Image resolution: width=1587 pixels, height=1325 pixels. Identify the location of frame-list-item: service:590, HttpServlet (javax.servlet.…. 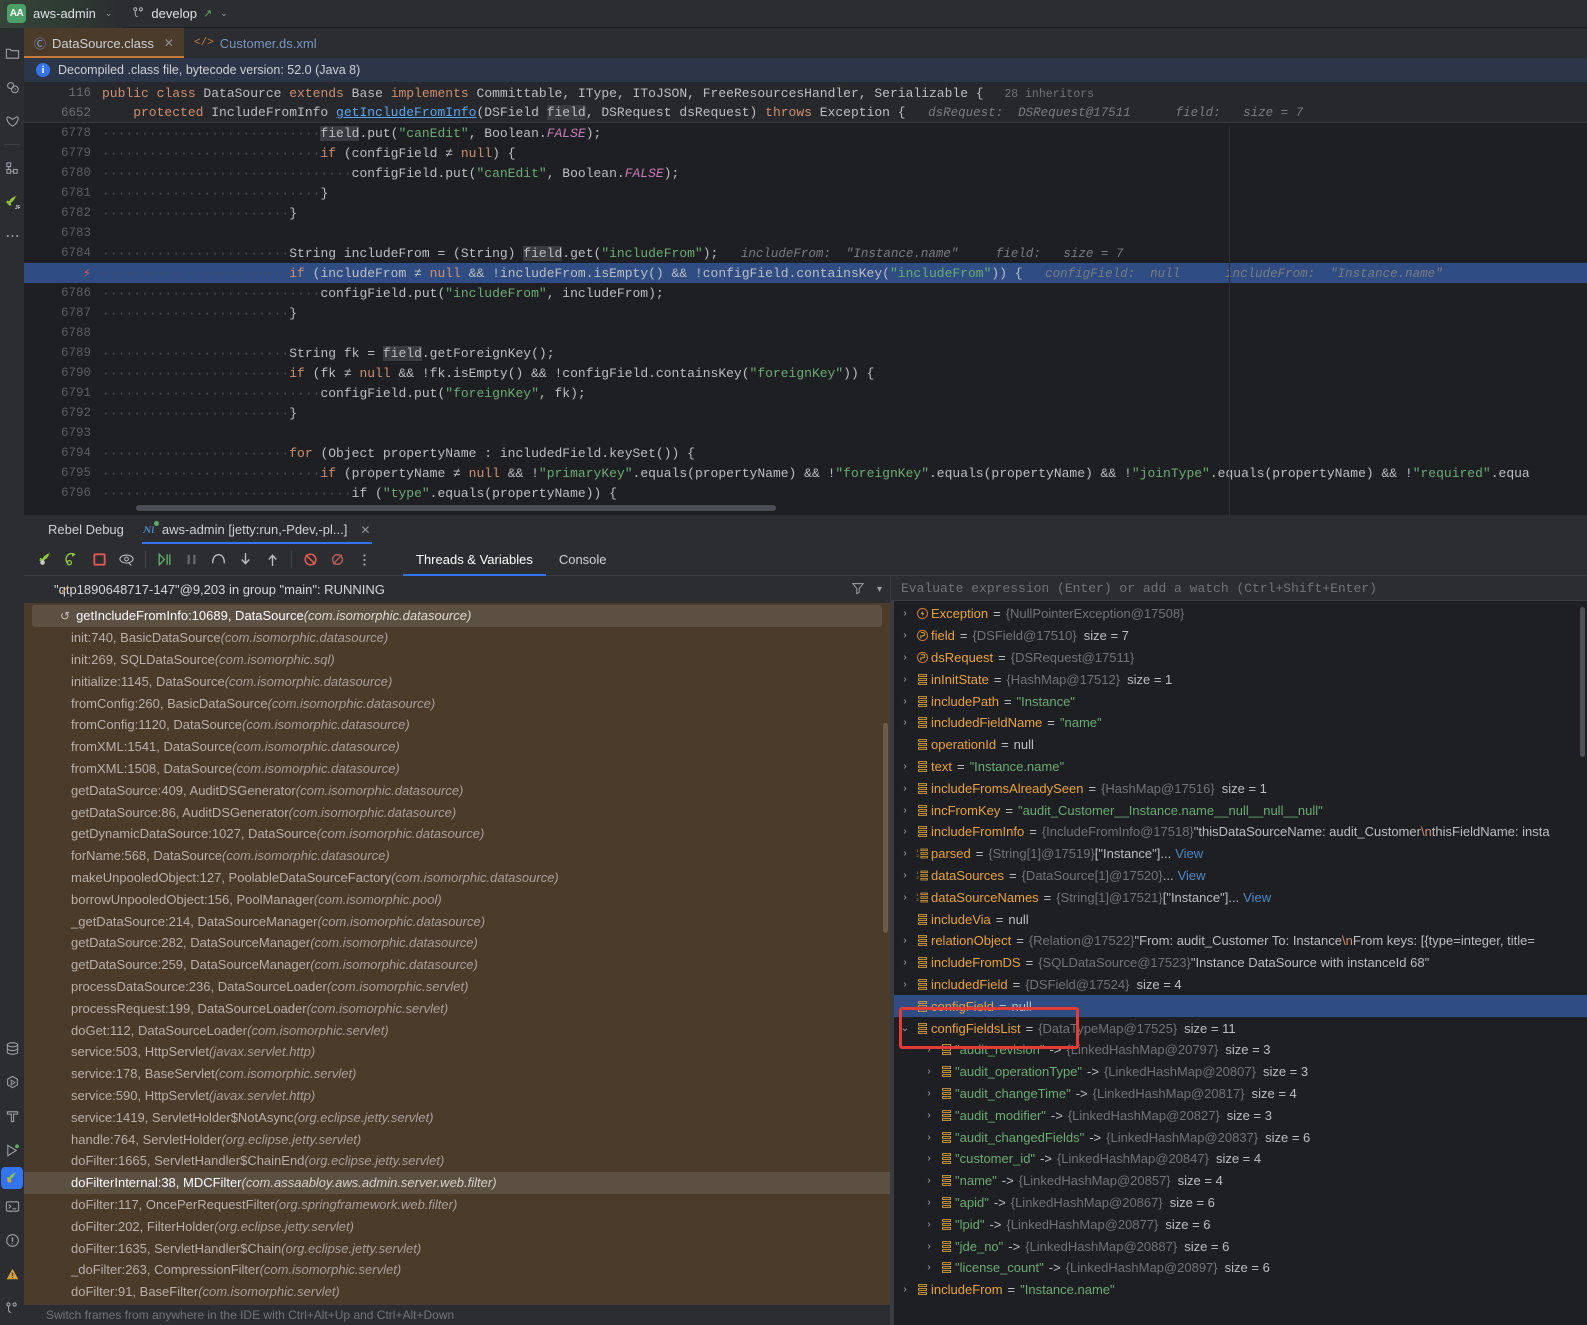
(457, 1096).